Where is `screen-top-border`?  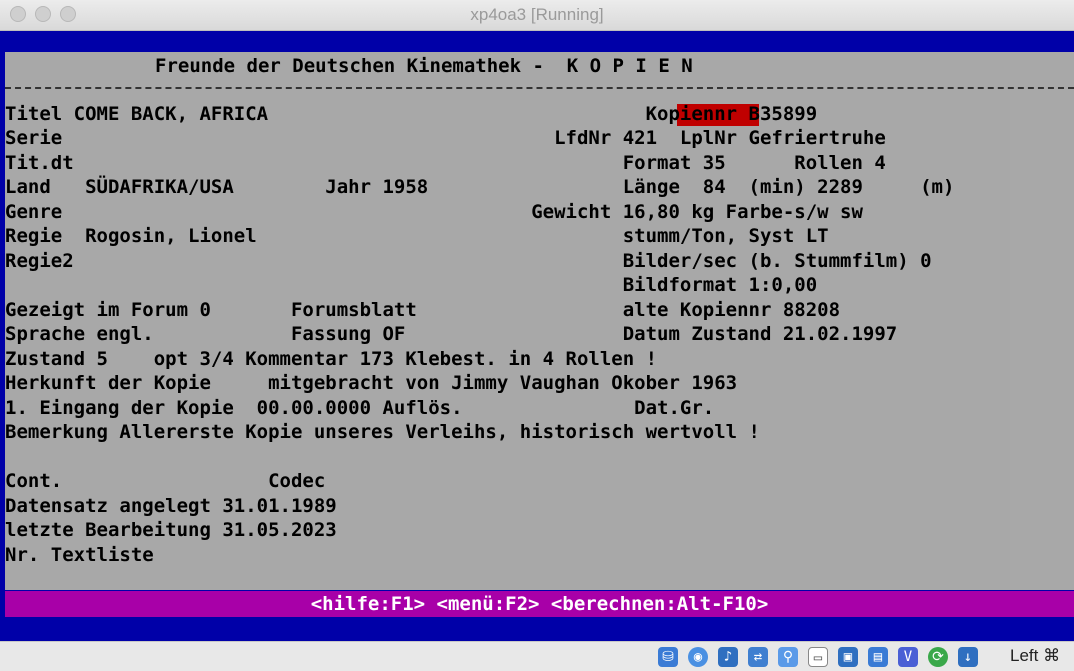
screen-top-border is located at coordinates (537, 41).